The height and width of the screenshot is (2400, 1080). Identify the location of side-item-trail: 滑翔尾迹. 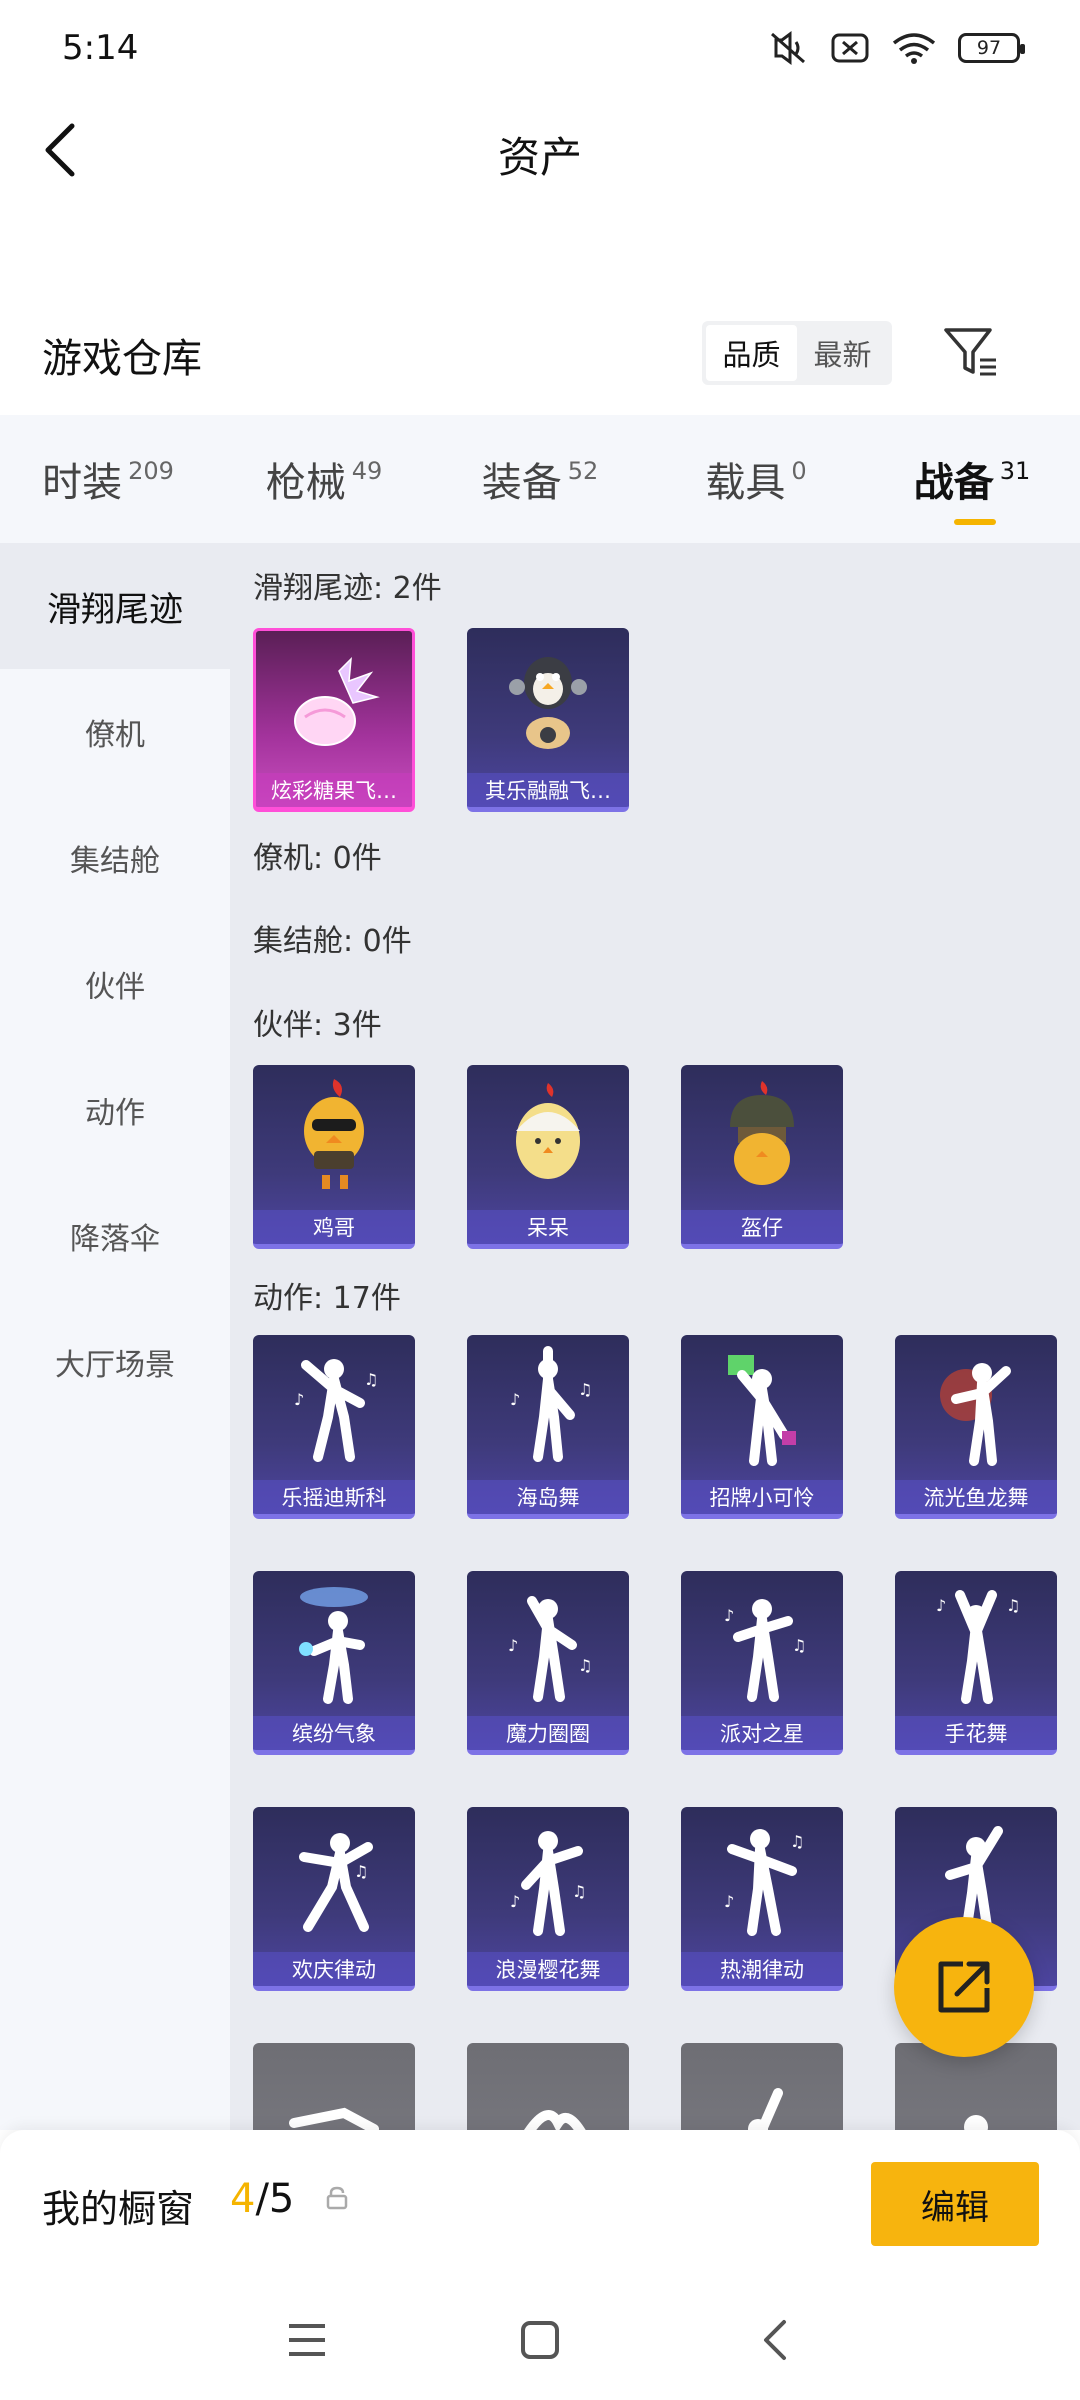
(115, 606).